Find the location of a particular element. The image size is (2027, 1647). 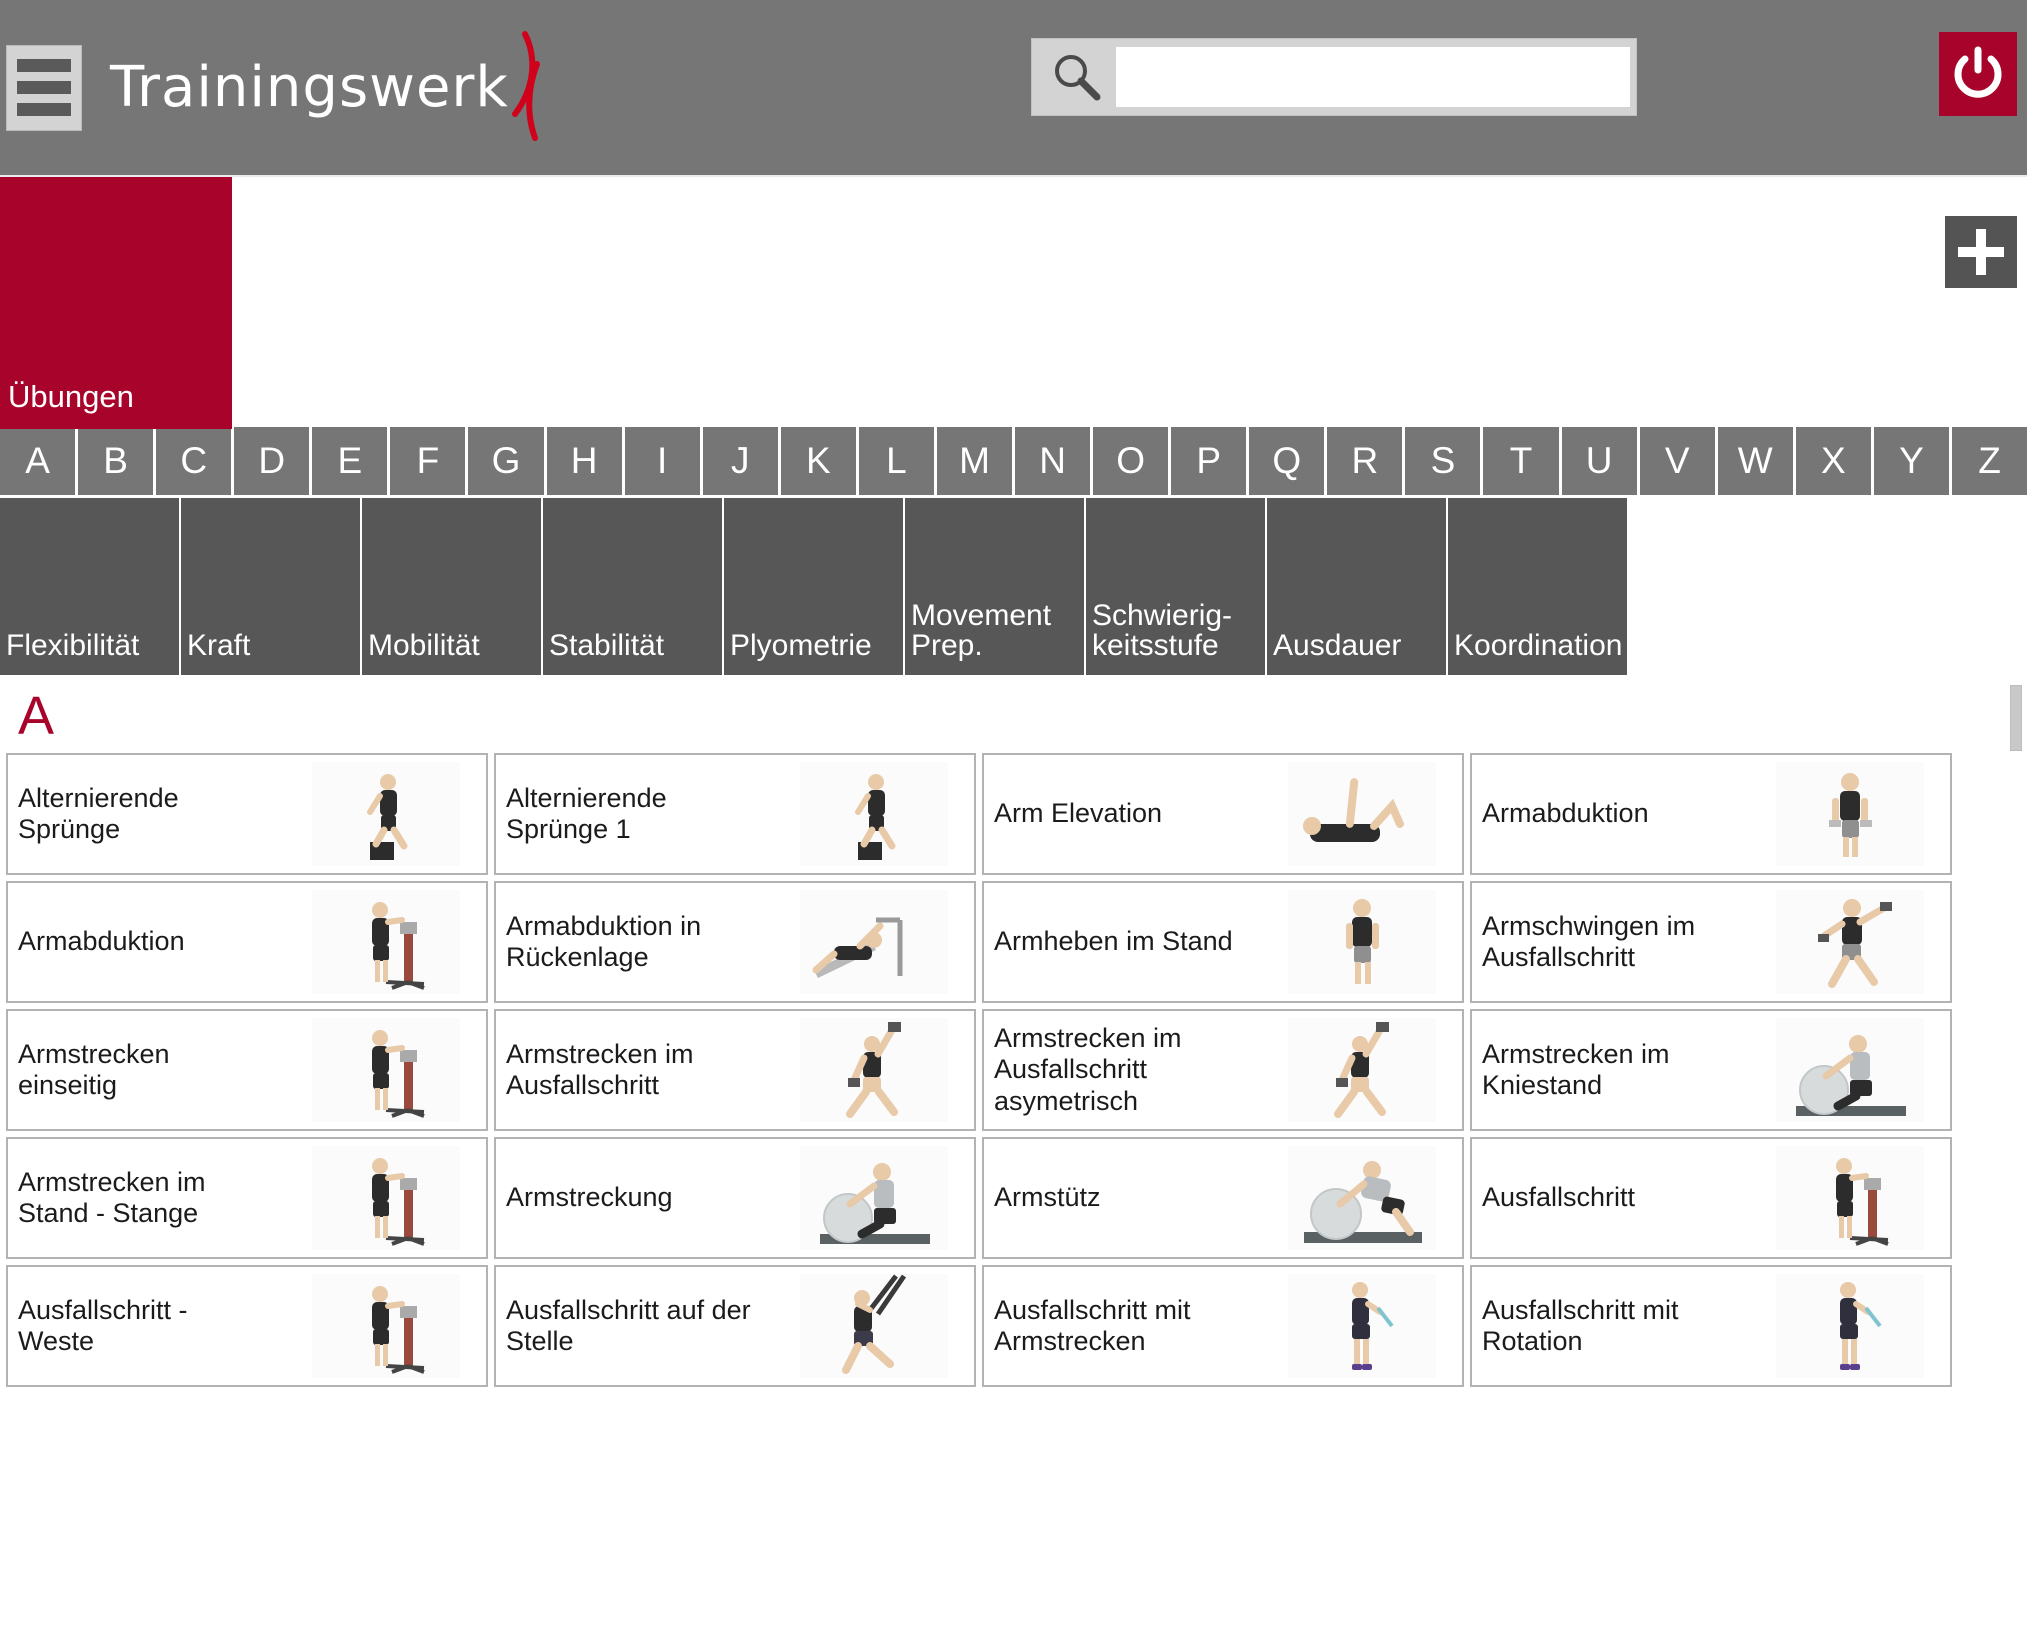

exercise-thumbnail-athlete-bench-machine is located at coordinates (874, 942).